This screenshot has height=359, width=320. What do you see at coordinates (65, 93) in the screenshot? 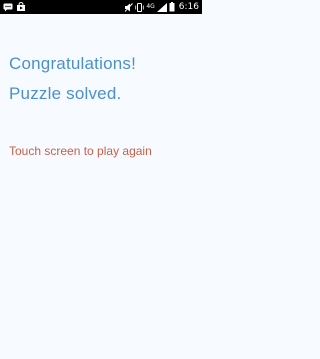
I see `puzzle-solved-text: Puzzle solved.` at bounding box center [65, 93].